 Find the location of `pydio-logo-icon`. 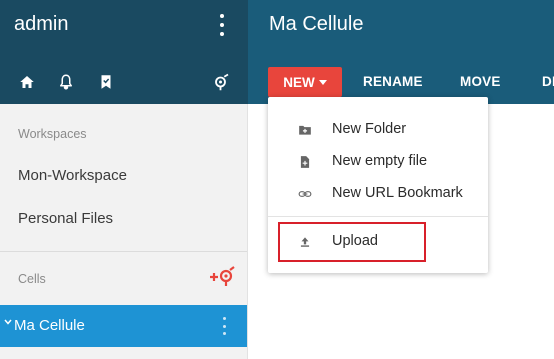

pydio-logo-icon is located at coordinates (222, 82).